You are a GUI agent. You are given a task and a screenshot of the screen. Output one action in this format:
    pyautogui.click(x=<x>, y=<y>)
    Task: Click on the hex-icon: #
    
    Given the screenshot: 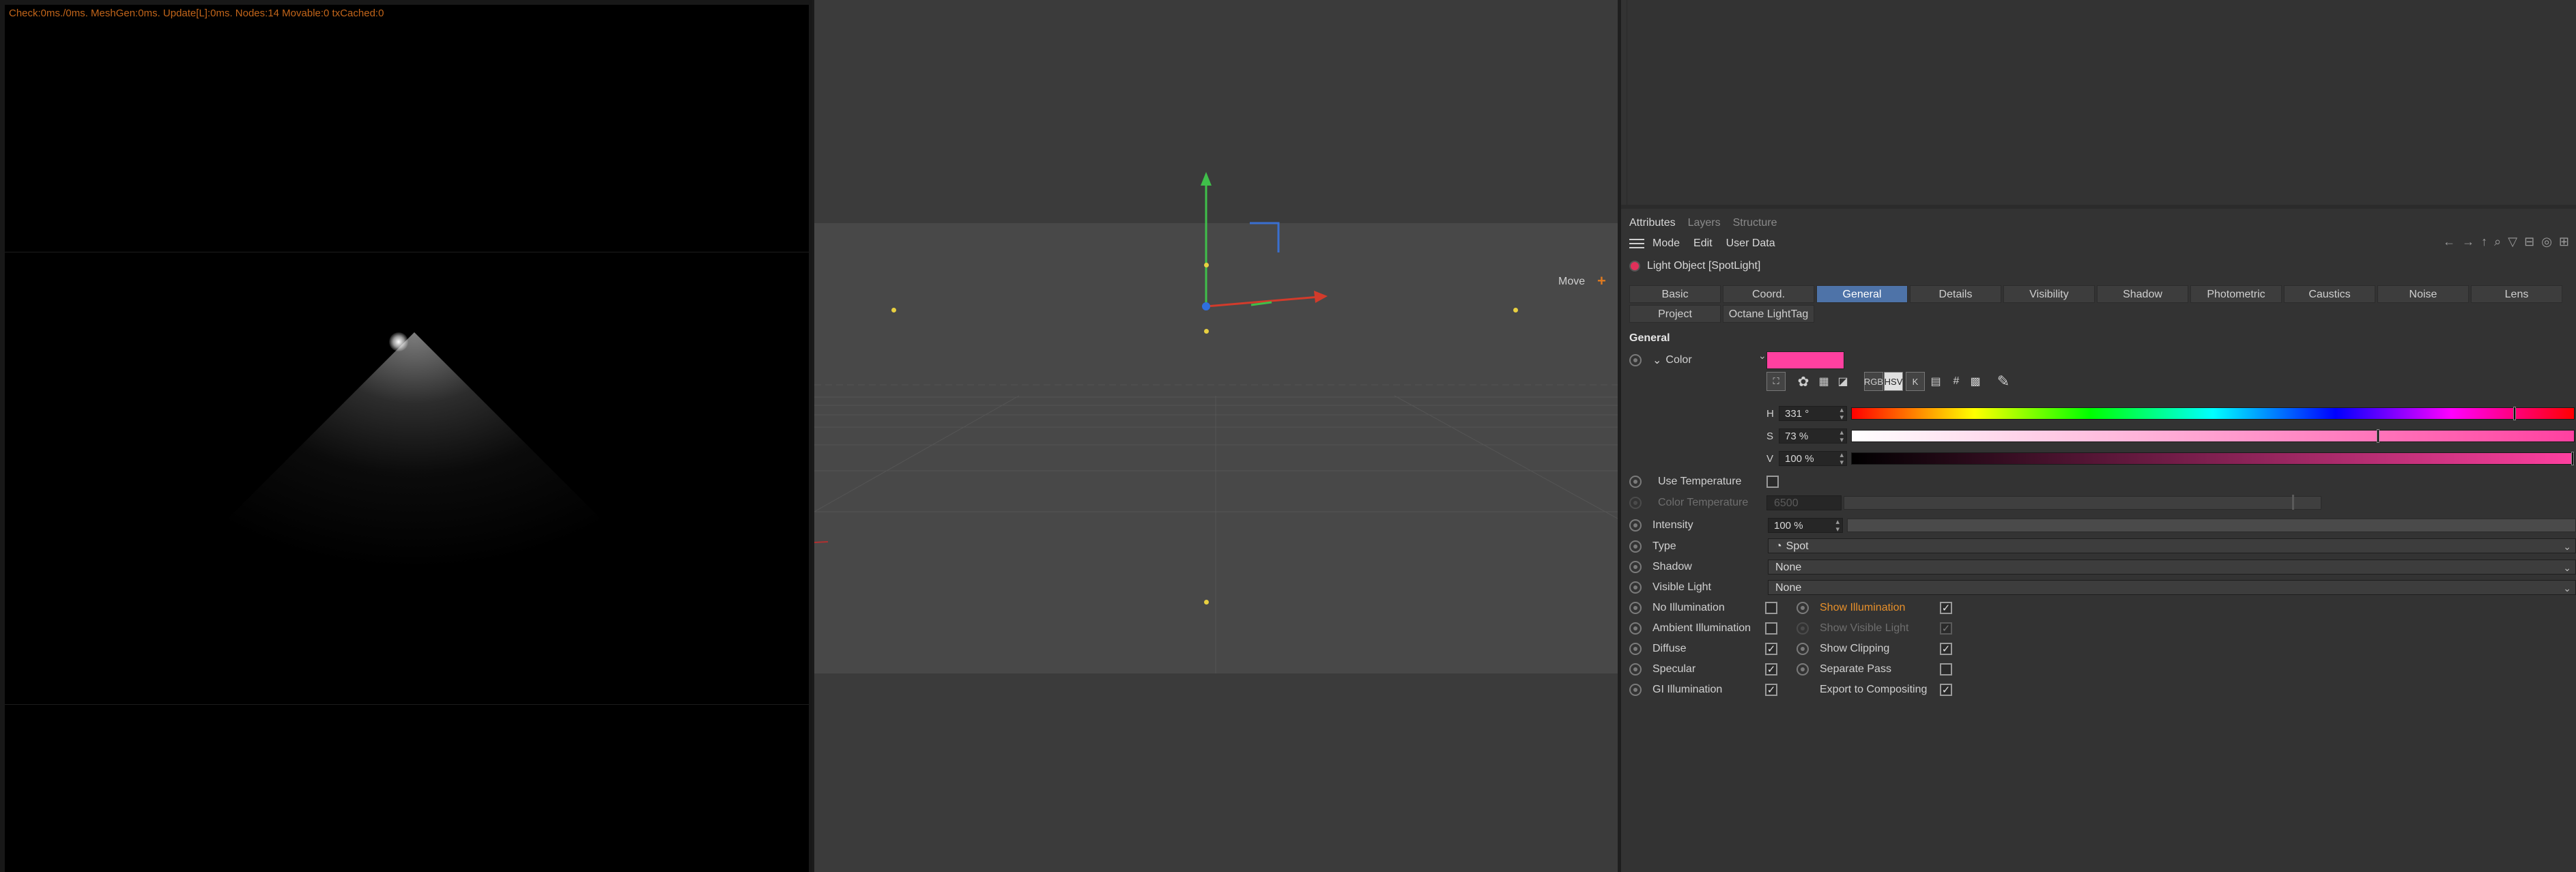 What is the action you would take?
    pyautogui.click(x=1956, y=381)
    